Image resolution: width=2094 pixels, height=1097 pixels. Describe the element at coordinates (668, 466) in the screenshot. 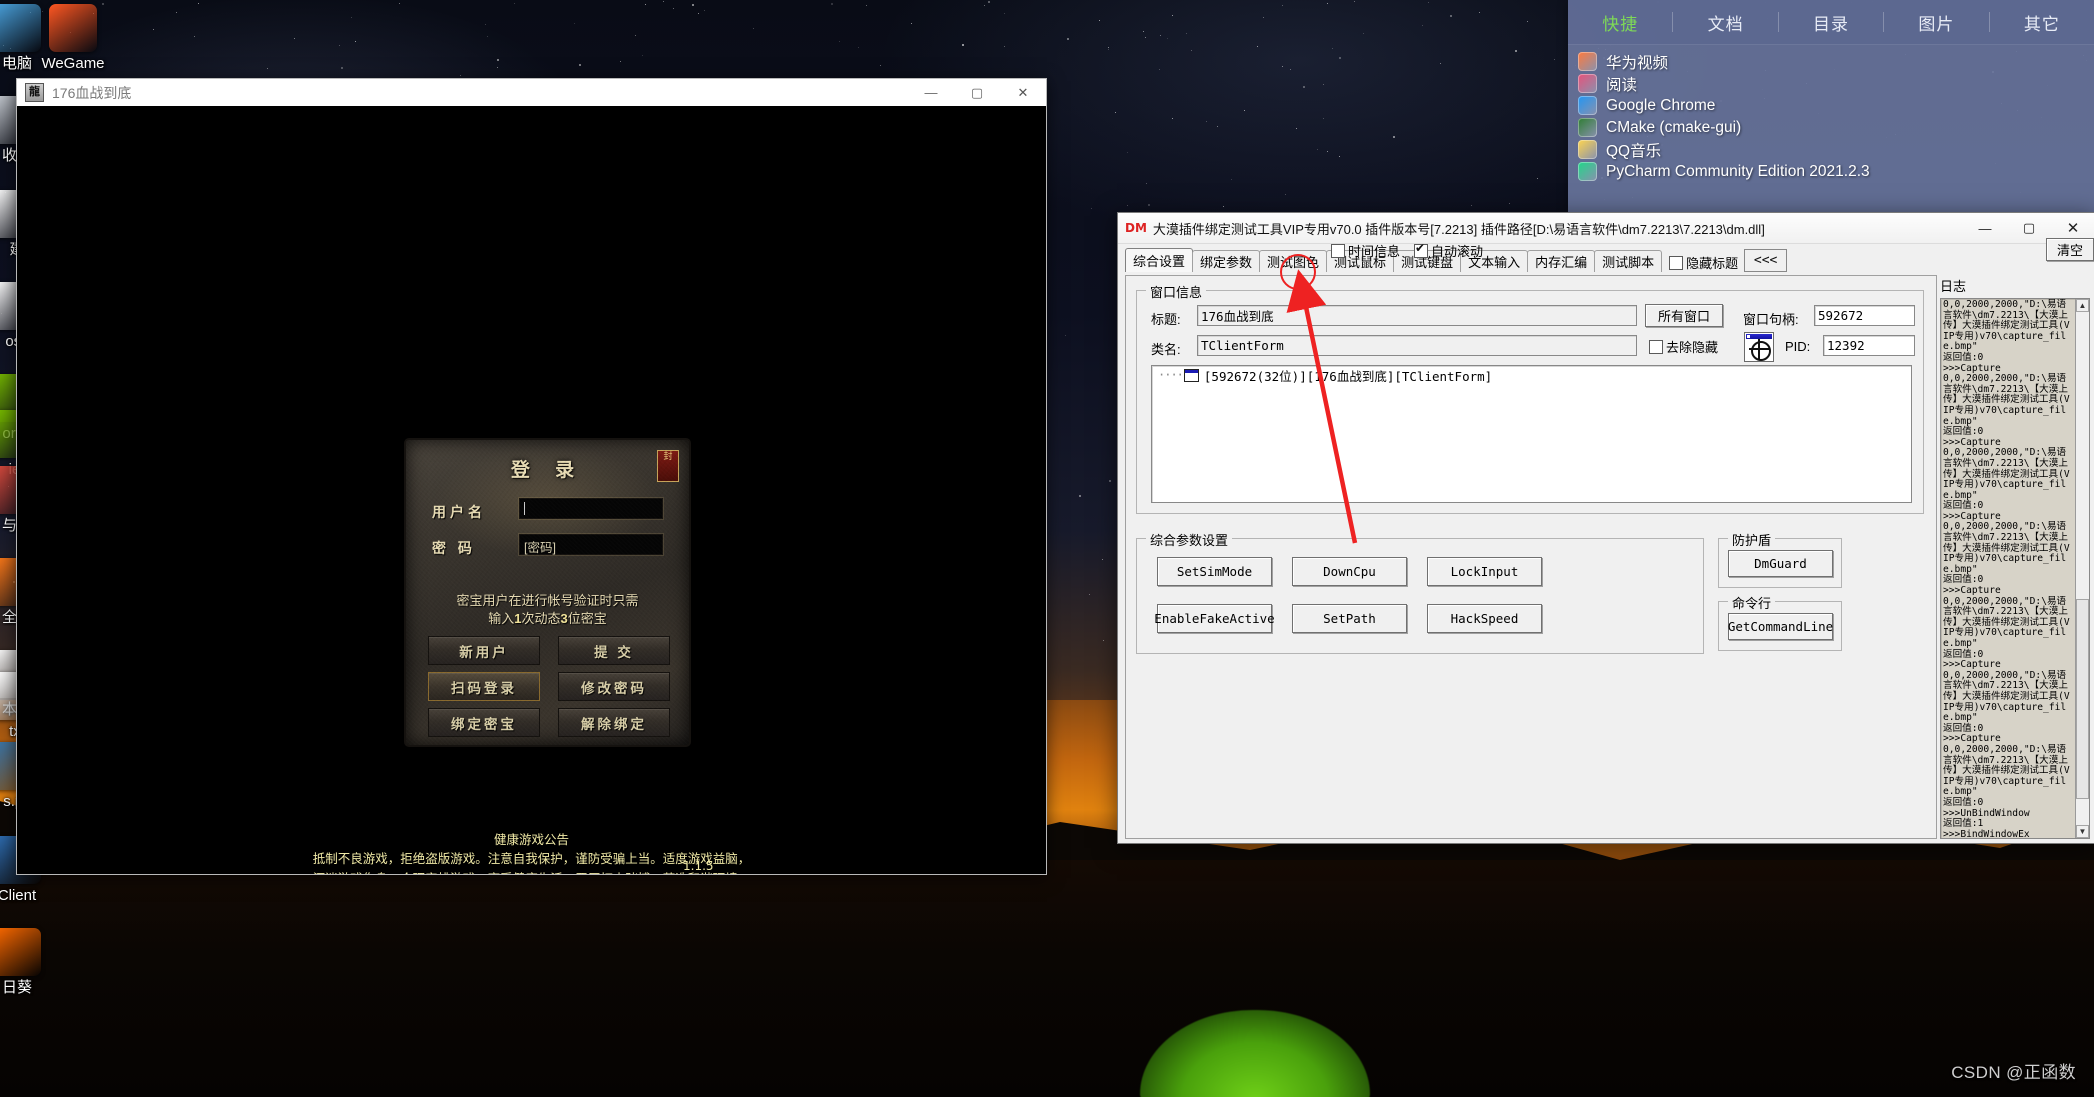

I see `seal-icon: 封` at that location.